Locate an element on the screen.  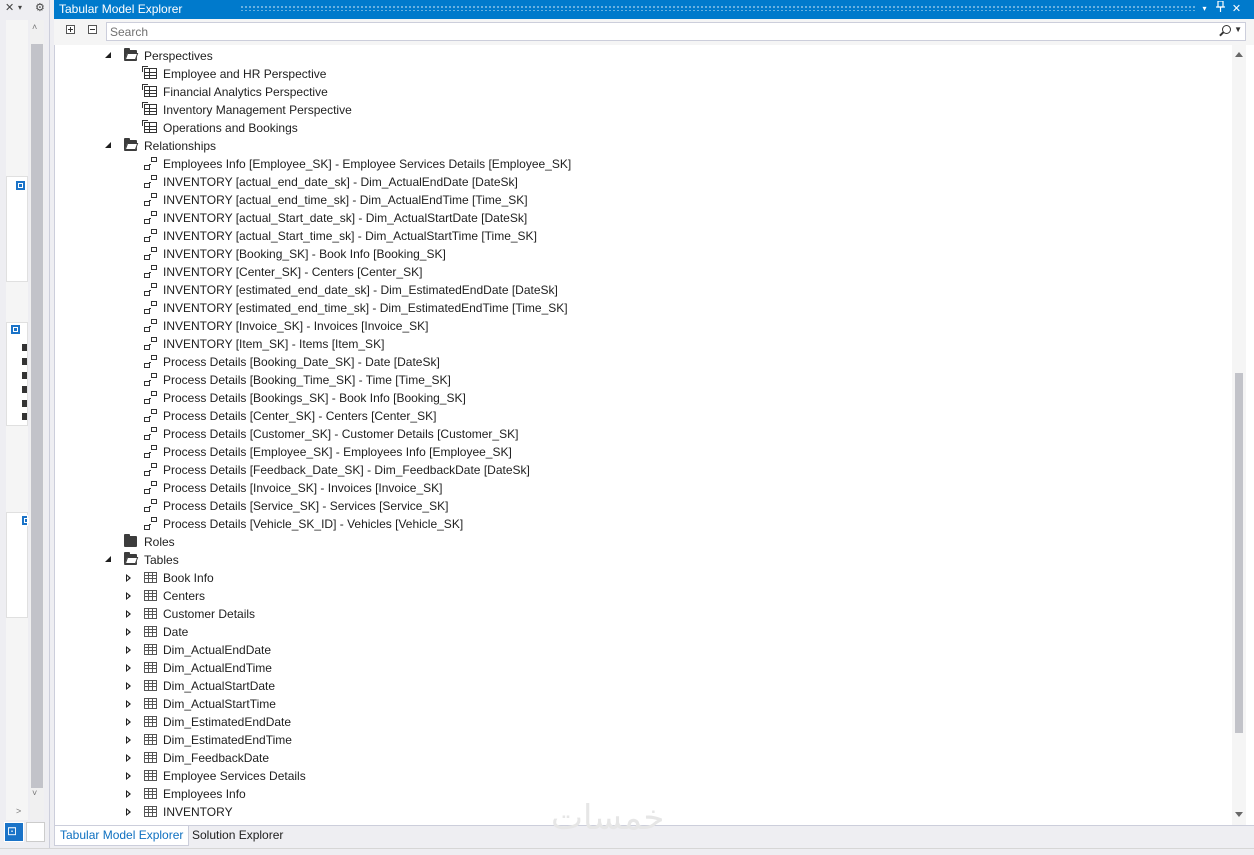
tree-item-table: Book Info is located at coordinates (640, 578).